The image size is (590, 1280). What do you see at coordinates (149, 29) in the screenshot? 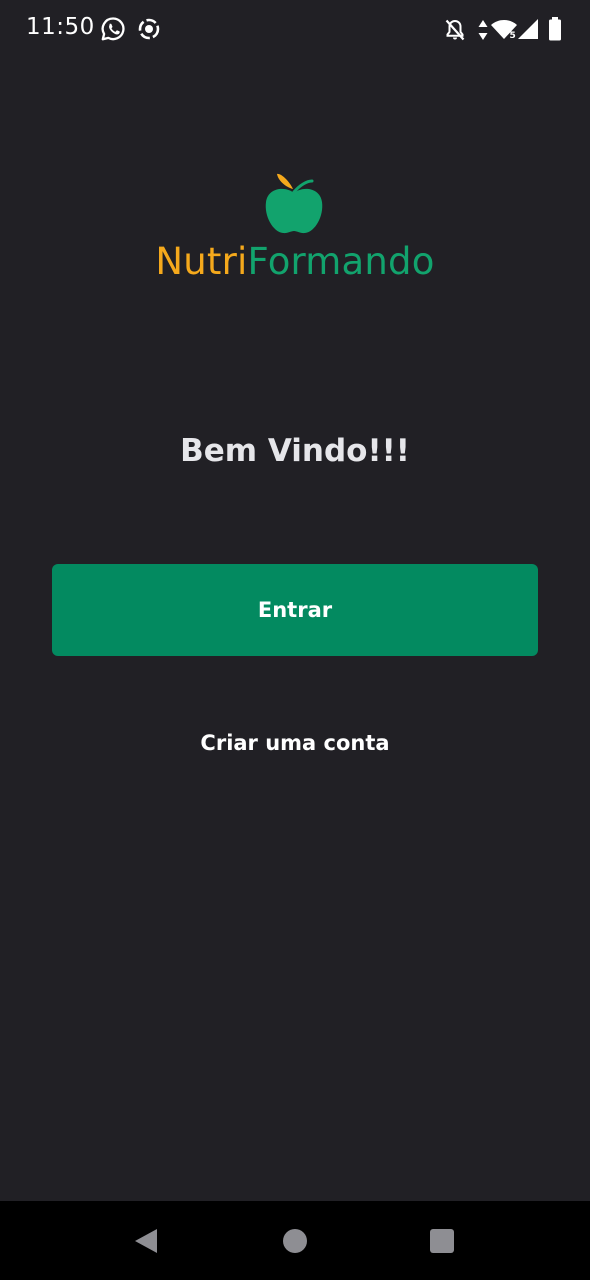
I see `screen-record-icon` at bounding box center [149, 29].